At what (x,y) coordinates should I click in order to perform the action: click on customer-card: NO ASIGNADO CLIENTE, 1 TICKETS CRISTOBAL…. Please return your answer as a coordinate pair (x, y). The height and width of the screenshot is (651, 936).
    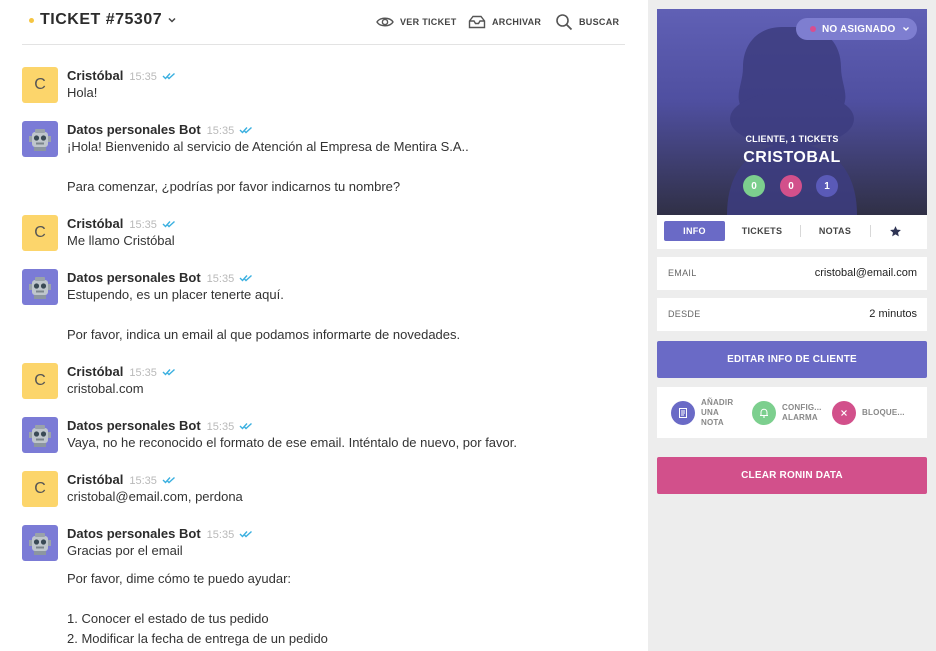
    Looking at the image, I should click on (792, 112).